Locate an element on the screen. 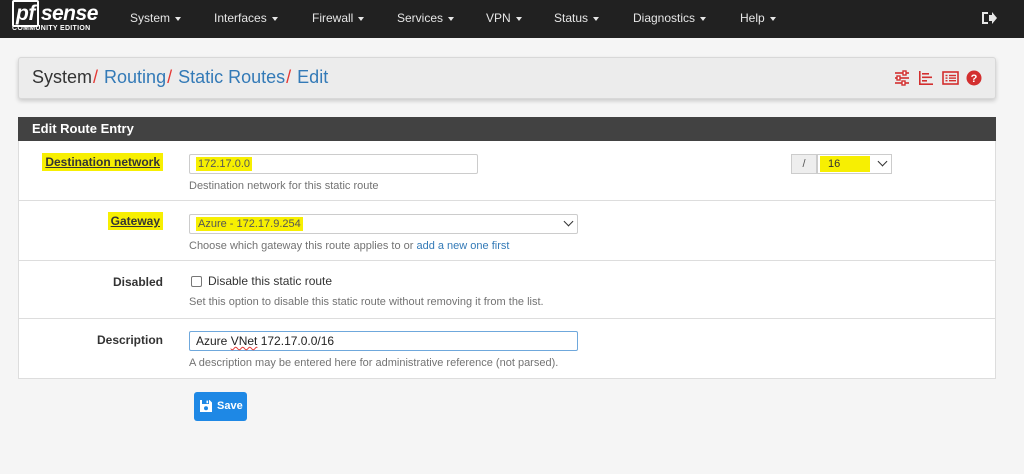 The width and height of the screenshot is (1024, 474). nav-label: Help is located at coordinates (752, 18).